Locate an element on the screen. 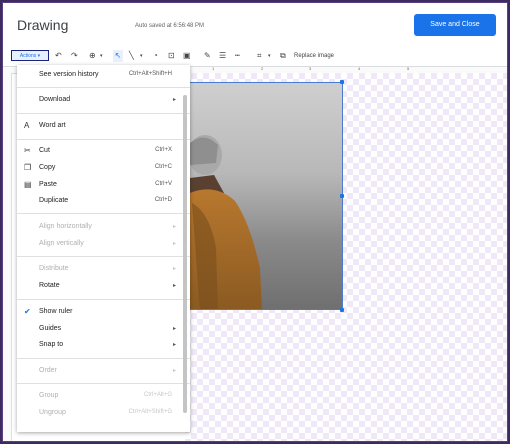  replace-image-icon: ⧉ is located at coordinates (283, 56).